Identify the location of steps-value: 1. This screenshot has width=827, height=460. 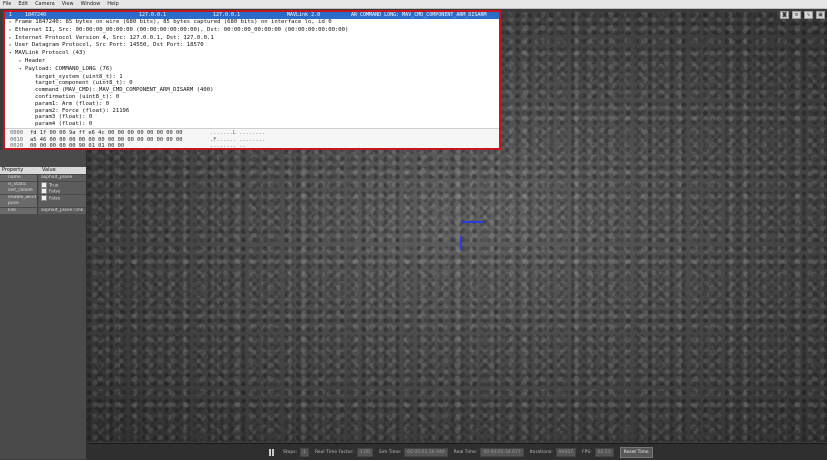
(304, 452).